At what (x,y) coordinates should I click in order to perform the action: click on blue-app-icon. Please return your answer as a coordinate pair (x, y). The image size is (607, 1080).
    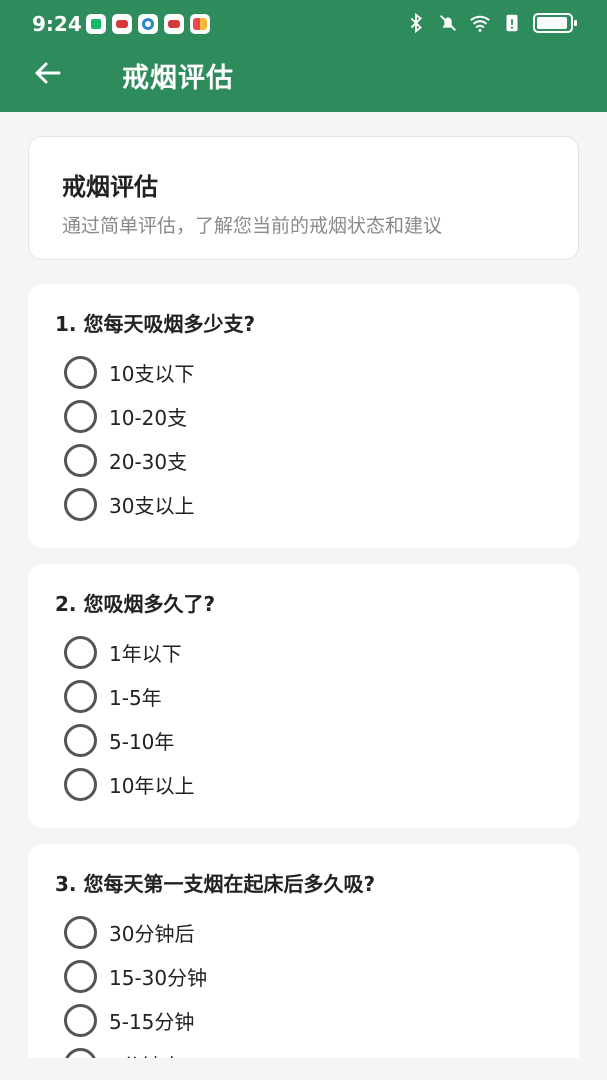
    Looking at the image, I should click on (148, 24).